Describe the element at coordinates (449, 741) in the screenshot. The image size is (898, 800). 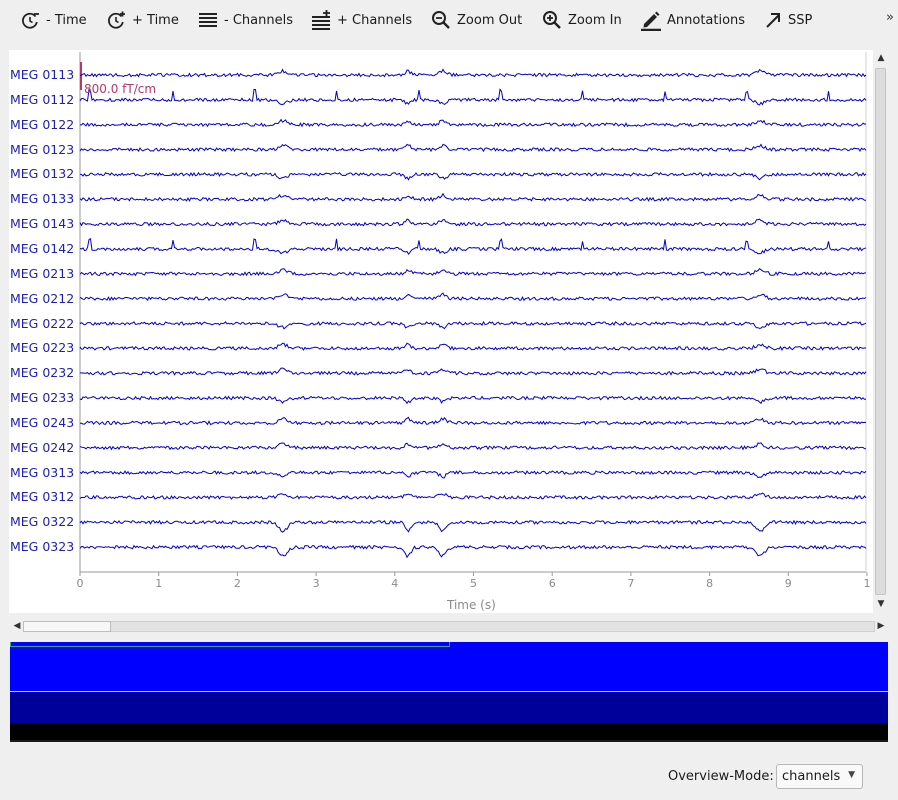
I see `overview-bottom-line` at that location.